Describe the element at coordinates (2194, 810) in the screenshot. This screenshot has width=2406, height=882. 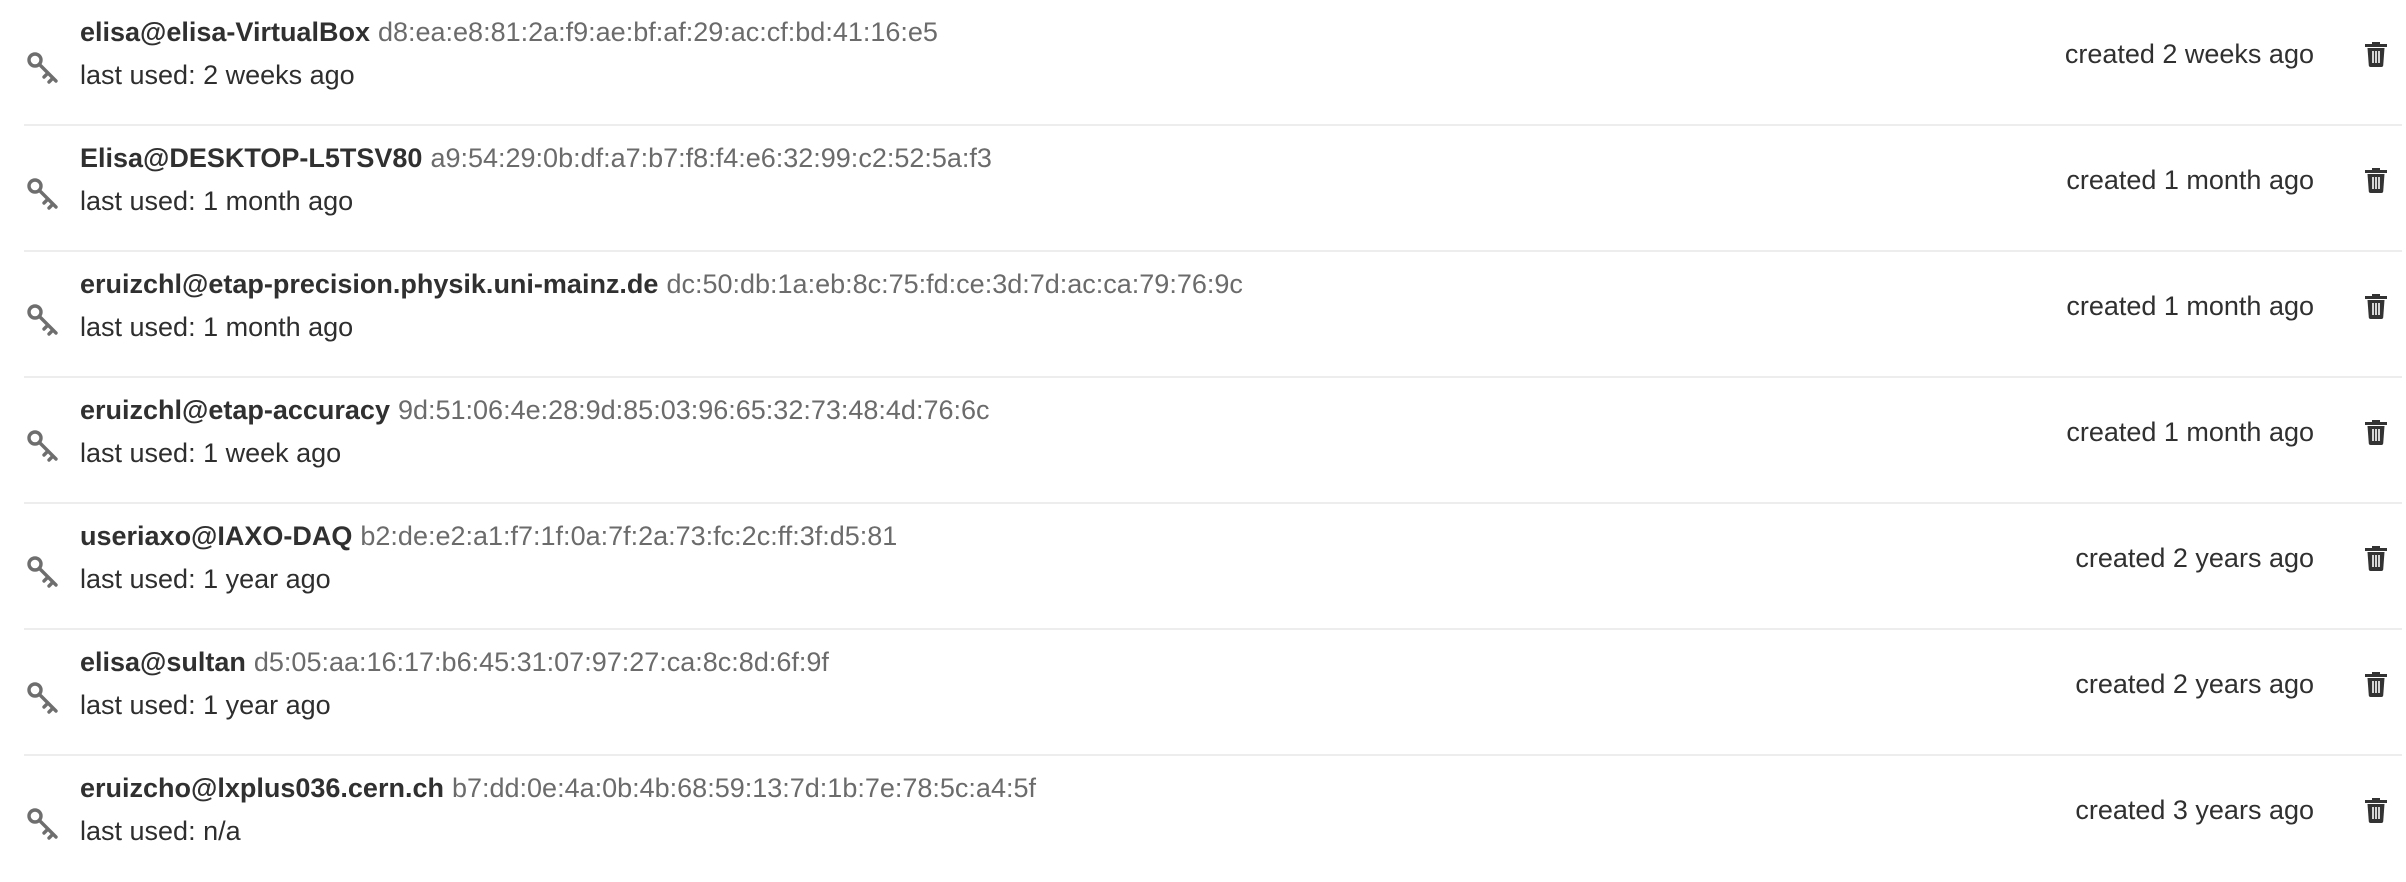
I see `key-created-date: created 3 years ago` at that location.